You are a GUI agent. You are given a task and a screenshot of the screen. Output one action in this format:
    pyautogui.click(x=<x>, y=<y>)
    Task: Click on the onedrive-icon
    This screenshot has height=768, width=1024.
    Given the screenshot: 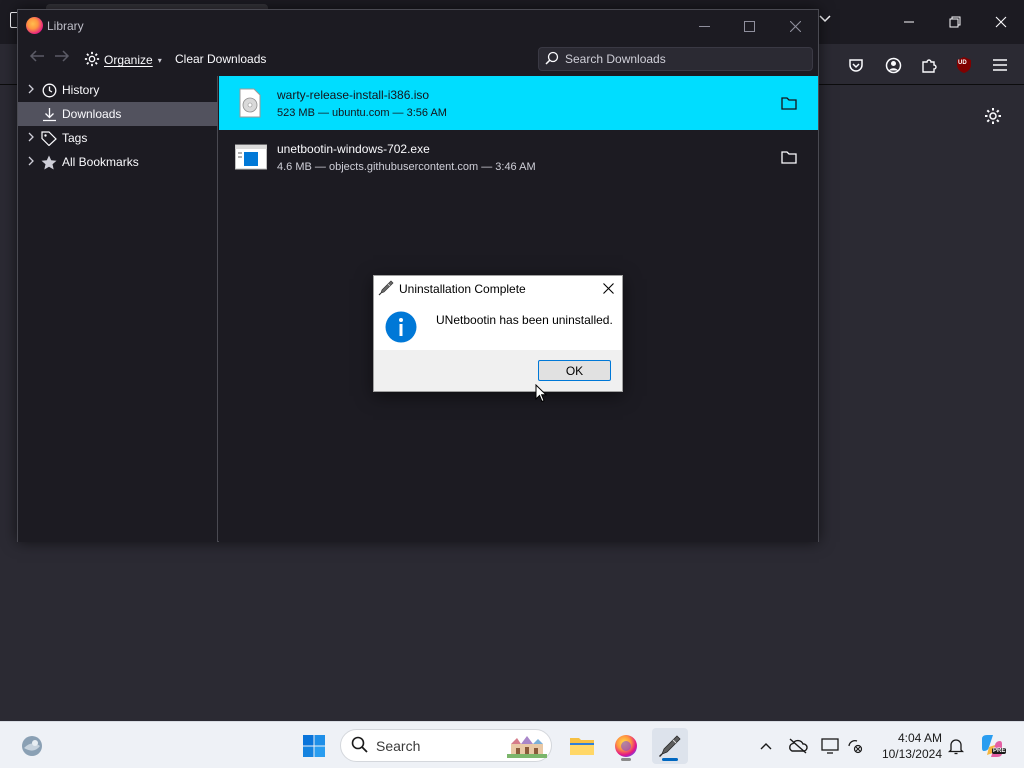 What is the action you would take?
    pyautogui.click(x=798, y=746)
    